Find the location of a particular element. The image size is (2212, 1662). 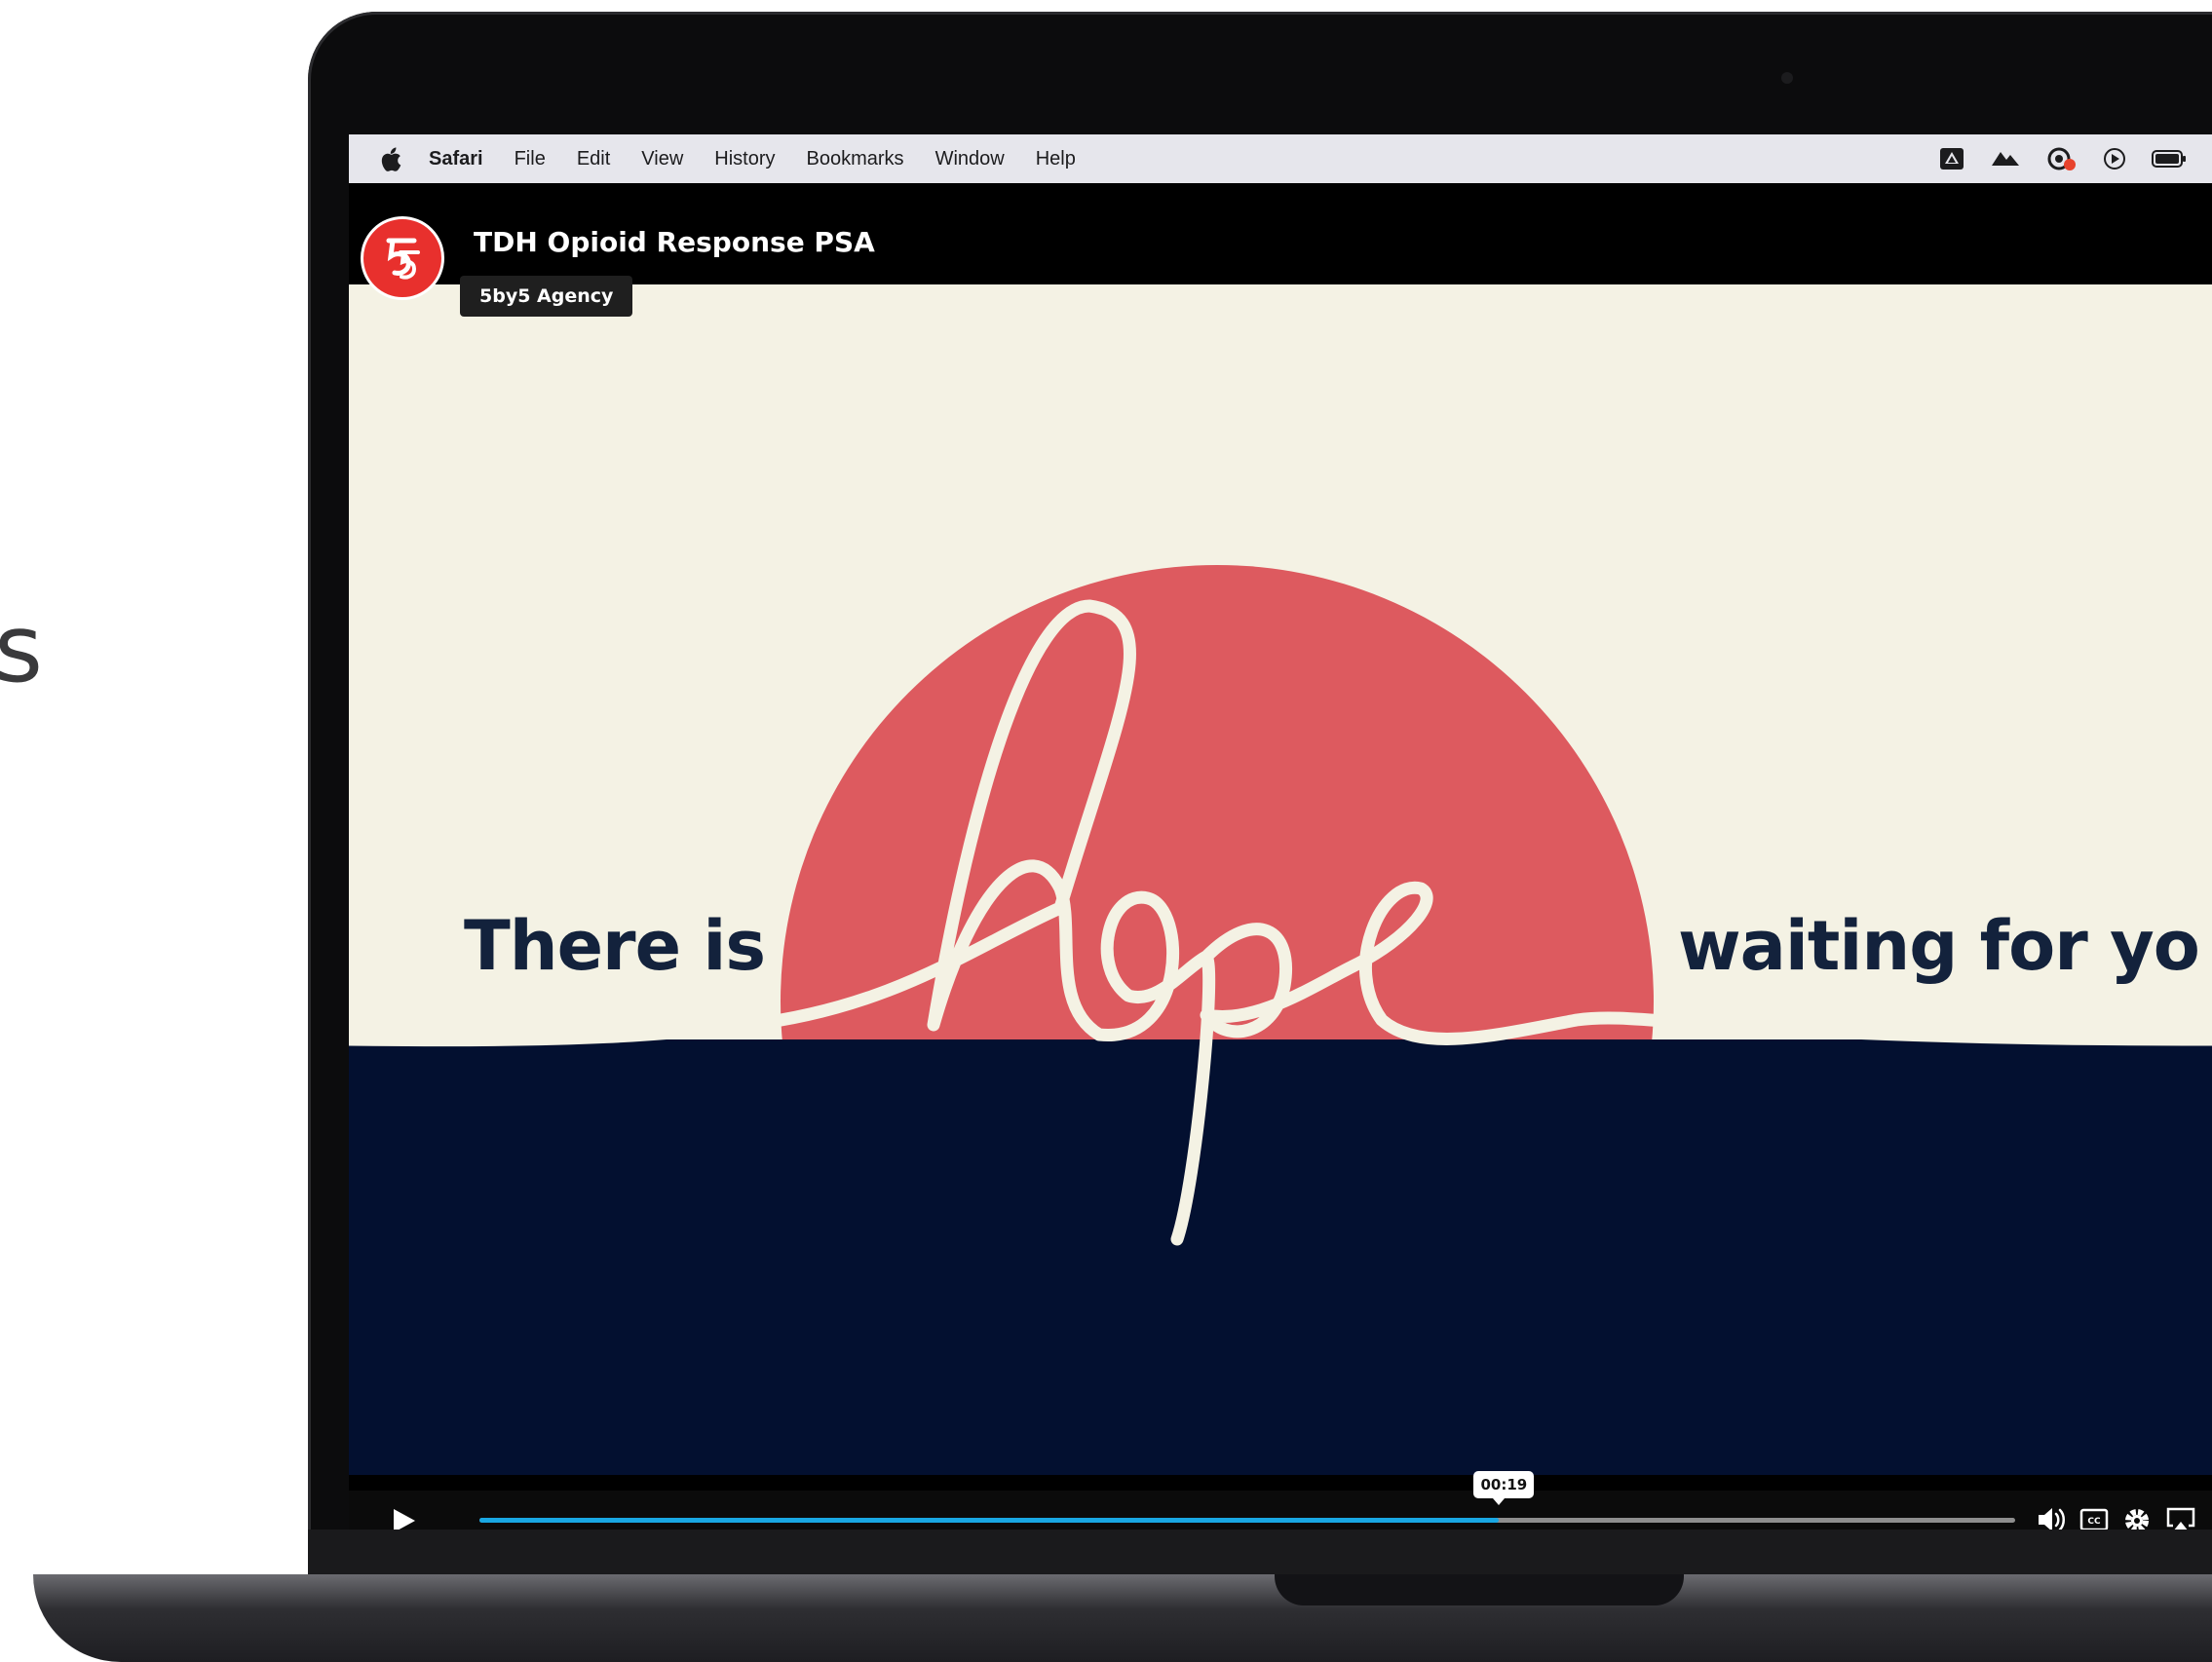

player-controls: 00:19 CC is located at coordinates (1280, 1500).